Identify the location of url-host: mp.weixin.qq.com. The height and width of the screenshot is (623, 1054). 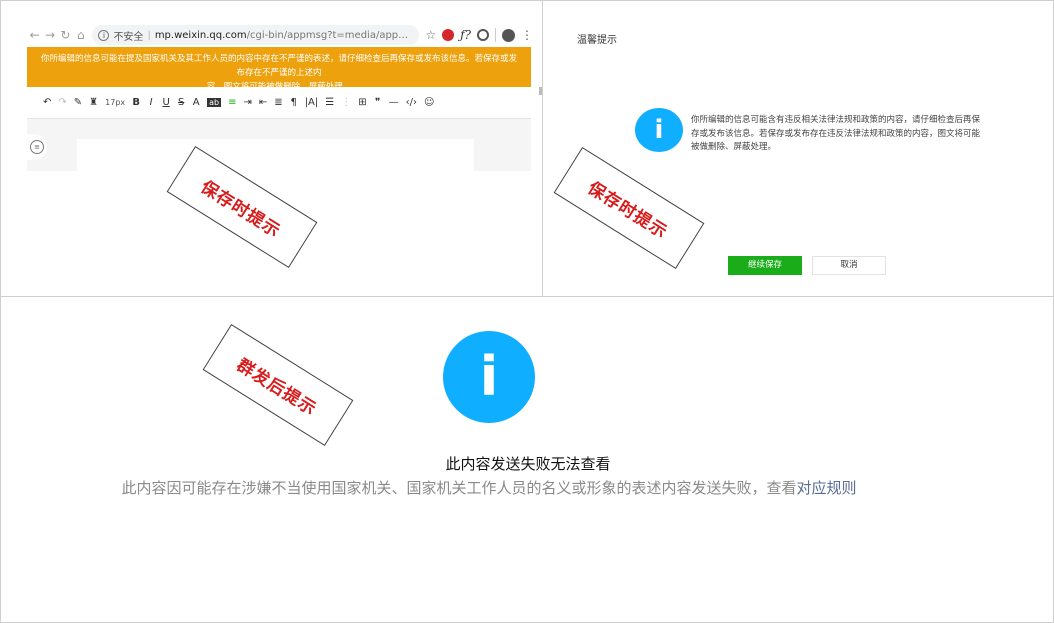
(200, 35).